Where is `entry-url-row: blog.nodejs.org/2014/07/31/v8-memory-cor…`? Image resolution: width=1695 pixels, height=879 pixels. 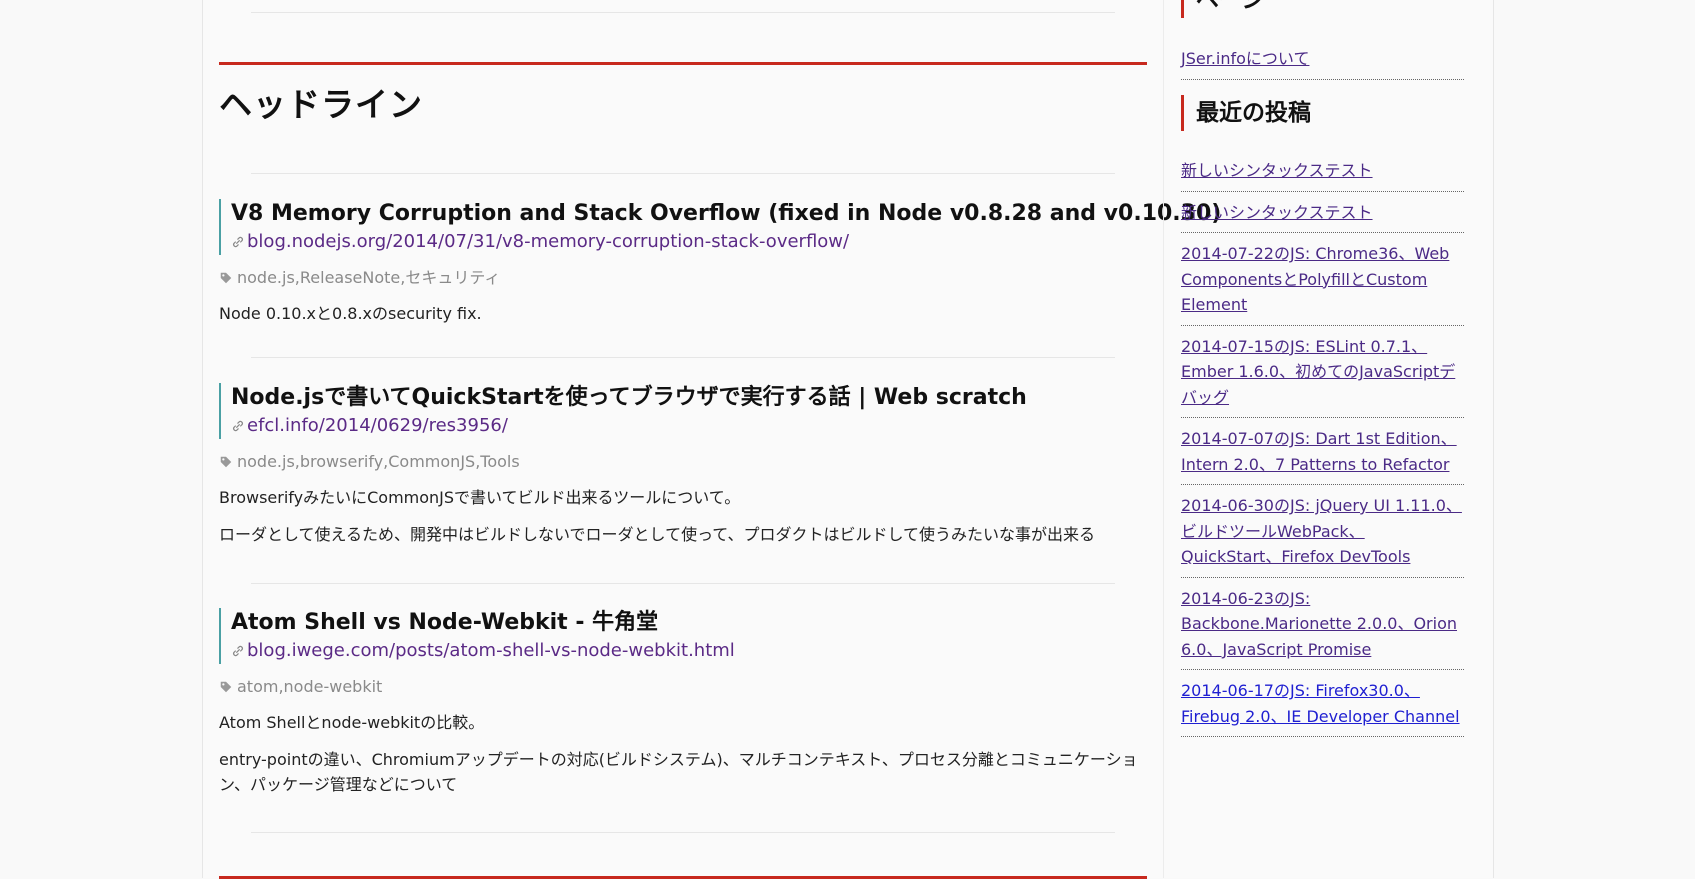 entry-url-row: blog.nodejs.org/2014/07/31/v8-memory-cor… is located at coordinates (689, 242).